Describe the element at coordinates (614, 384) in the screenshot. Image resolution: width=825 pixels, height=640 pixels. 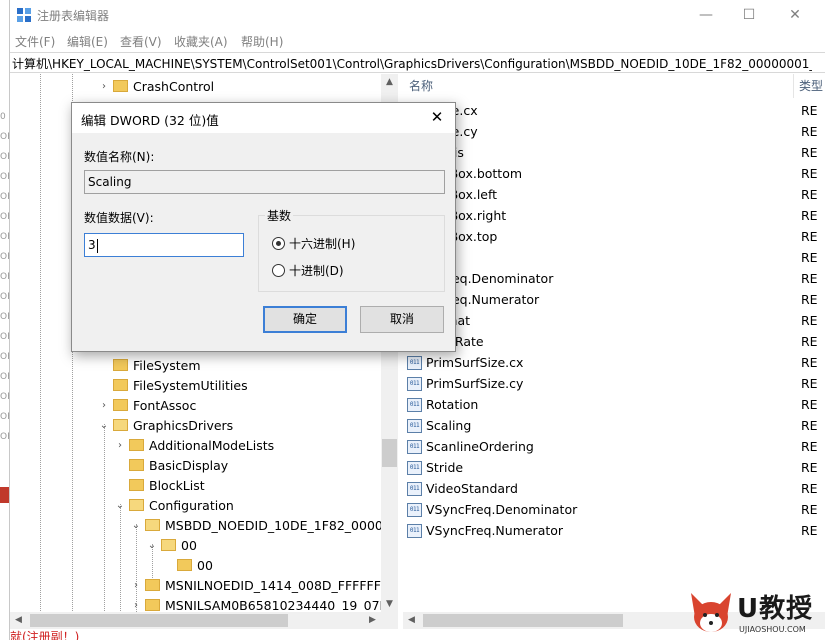
I see `value-row: 011 PrimSurfSize.cy RE` at that location.